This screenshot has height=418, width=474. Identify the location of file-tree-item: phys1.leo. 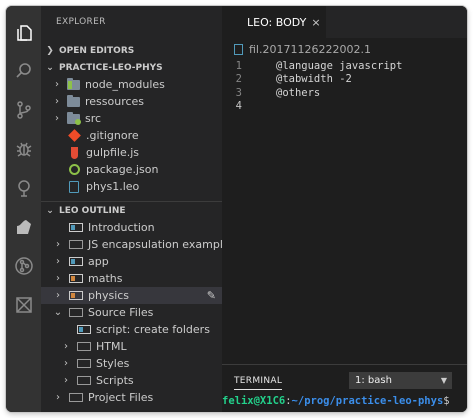
(131, 186).